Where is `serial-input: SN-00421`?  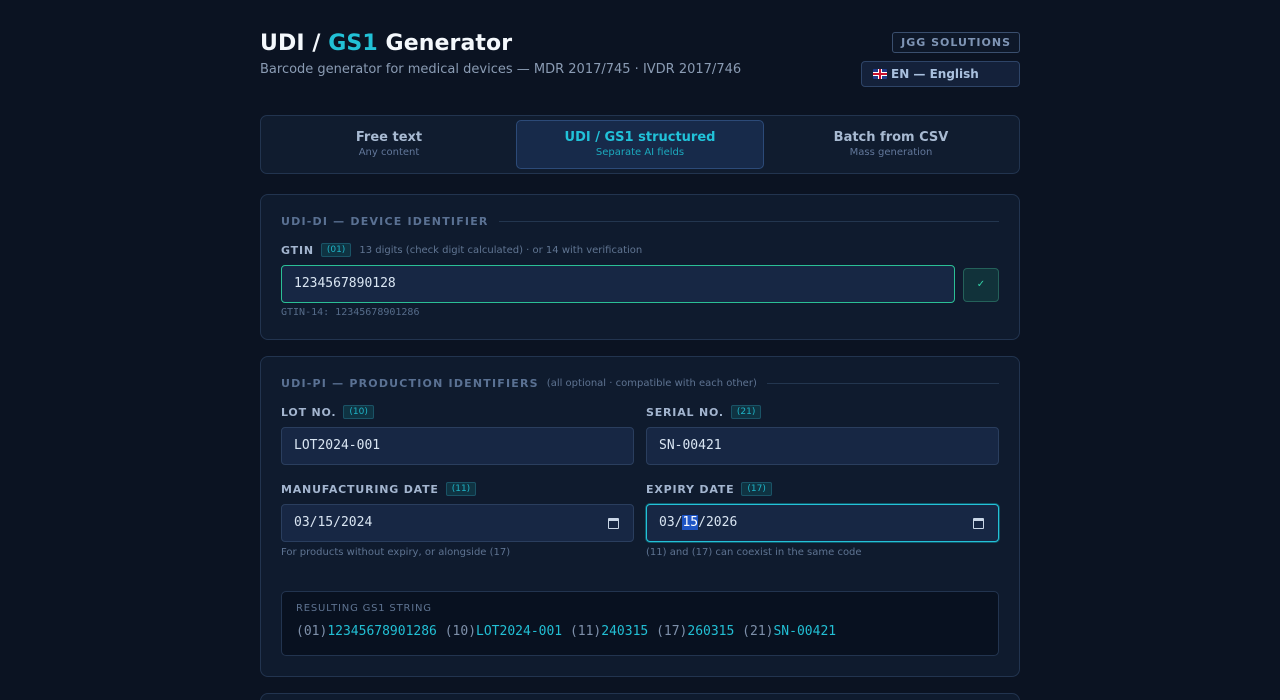 serial-input: SN-00421 is located at coordinates (822, 446).